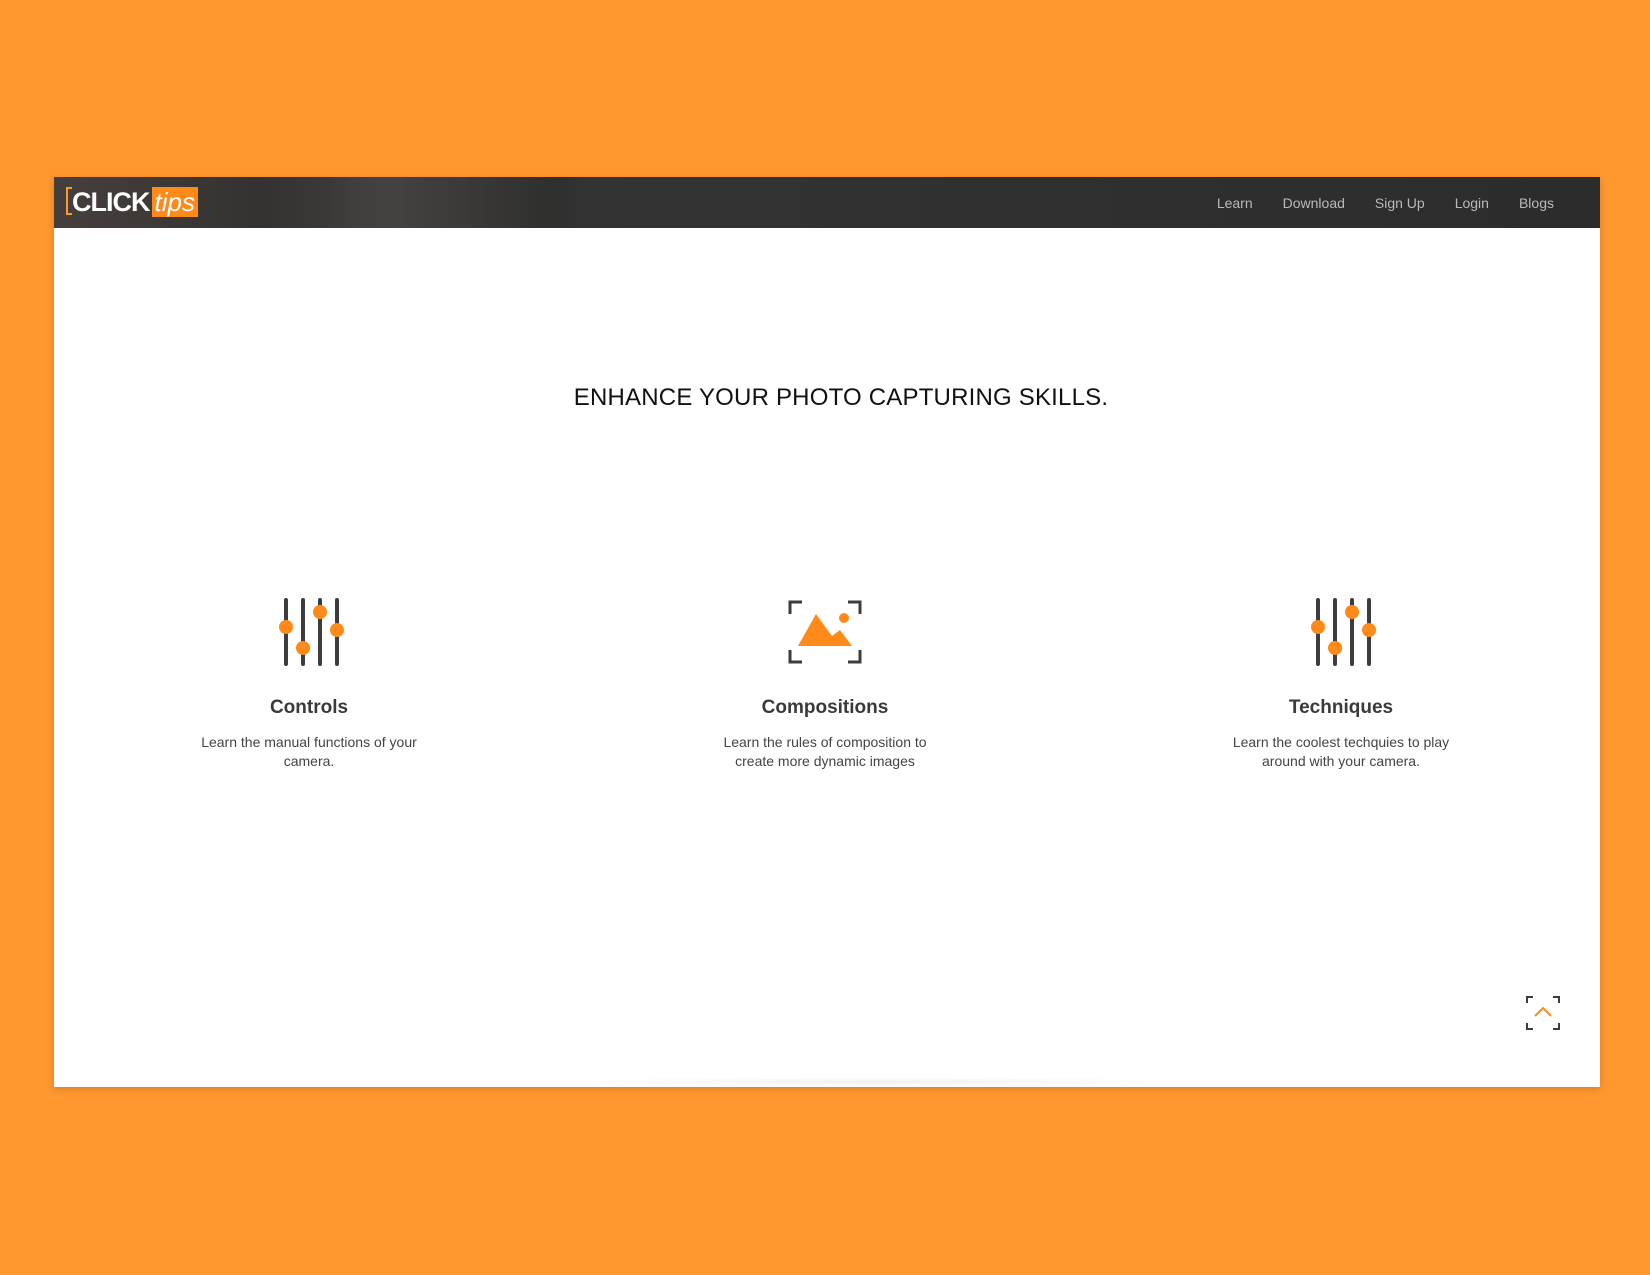  What do you see at coordinates (309, 707) in the screenshot?
I see `feature-title: Controls` at bounding box center [309, 707].